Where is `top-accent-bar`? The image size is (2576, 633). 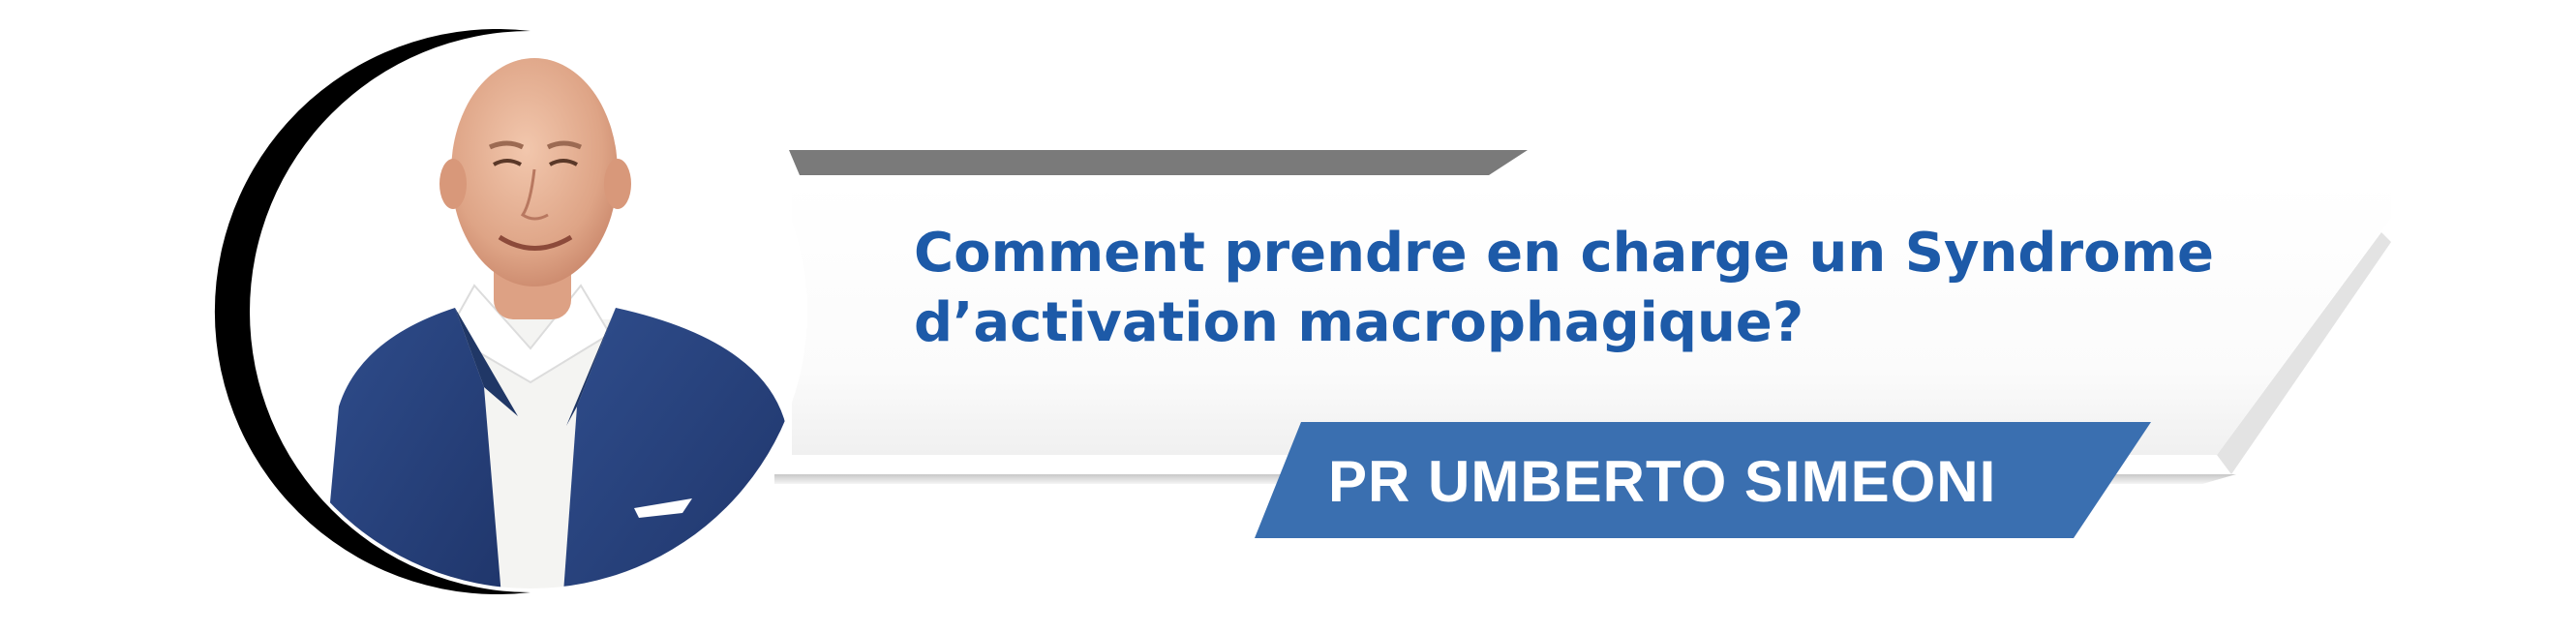 top-accent-bar is located at coordinates (1158, 162).